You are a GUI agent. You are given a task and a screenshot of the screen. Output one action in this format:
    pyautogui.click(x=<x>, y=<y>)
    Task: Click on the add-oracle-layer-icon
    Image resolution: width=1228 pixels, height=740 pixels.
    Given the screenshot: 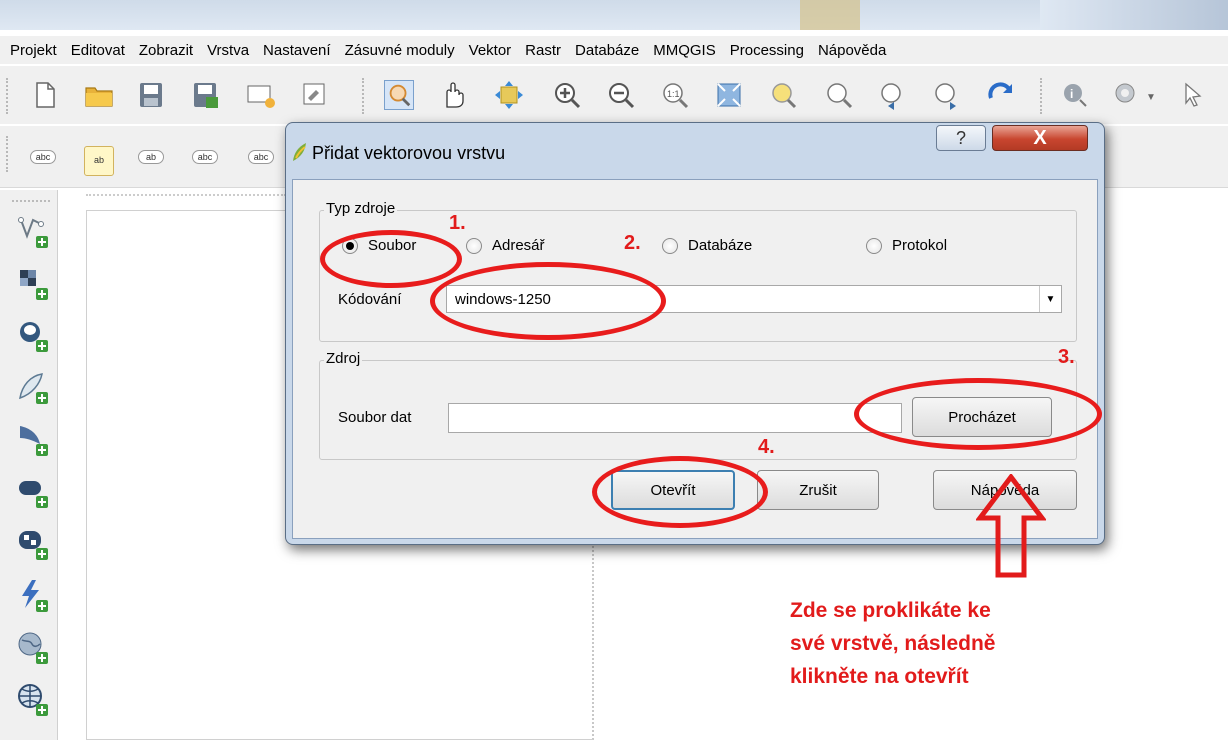 What is the action you would take?
    pyautogui.click(x=33, y=491)
    